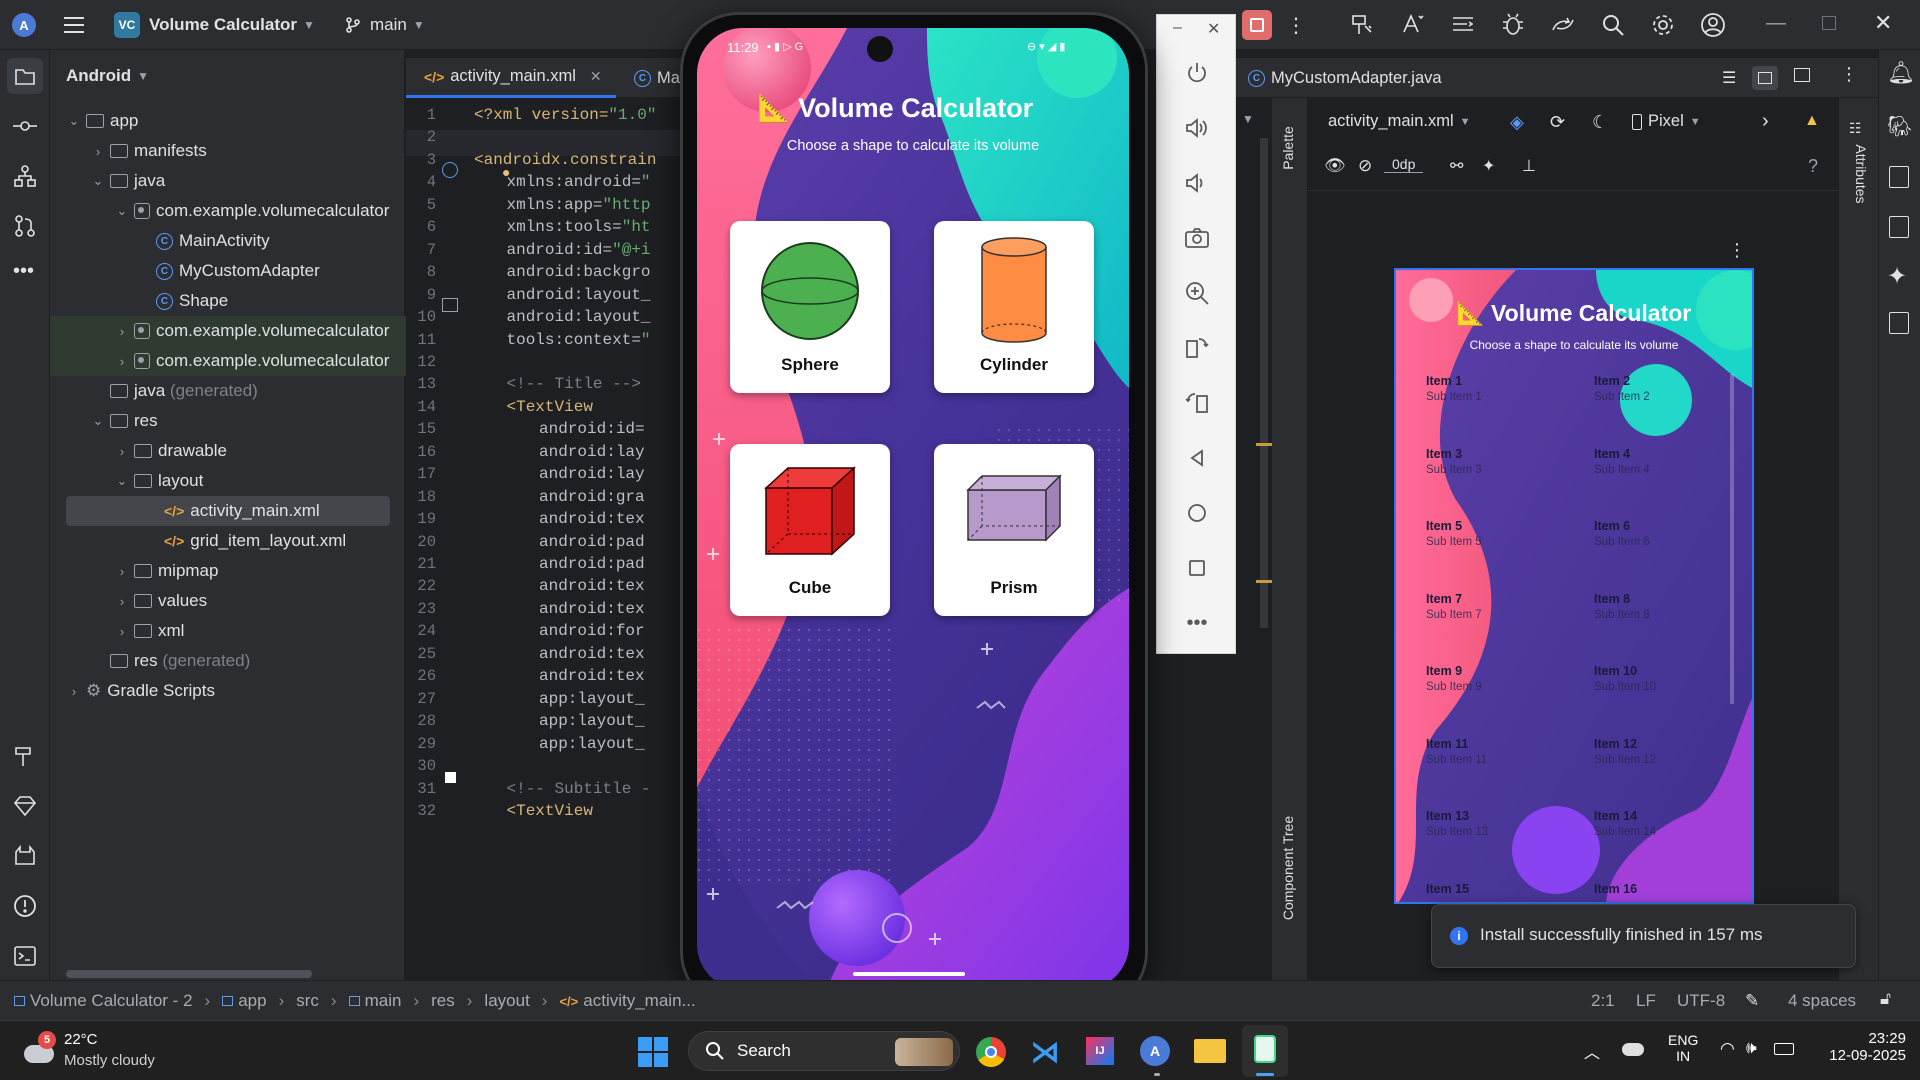  I want to click on tab-mycustomadapter-java: C MyCustomAdapter.java, so click(1339, 78).